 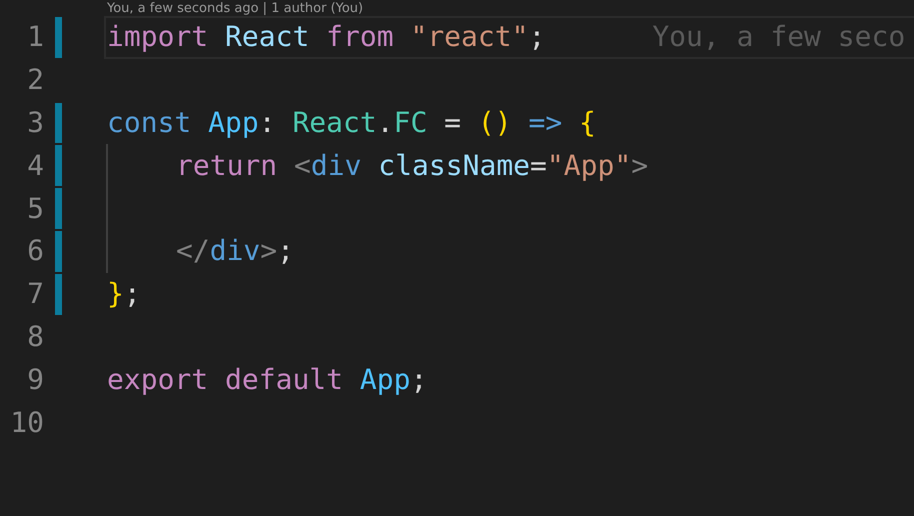 What do you see at coordinates (35, 336) in the screenshot?
I see `line-number: 8` at bounding box center [35, 336].